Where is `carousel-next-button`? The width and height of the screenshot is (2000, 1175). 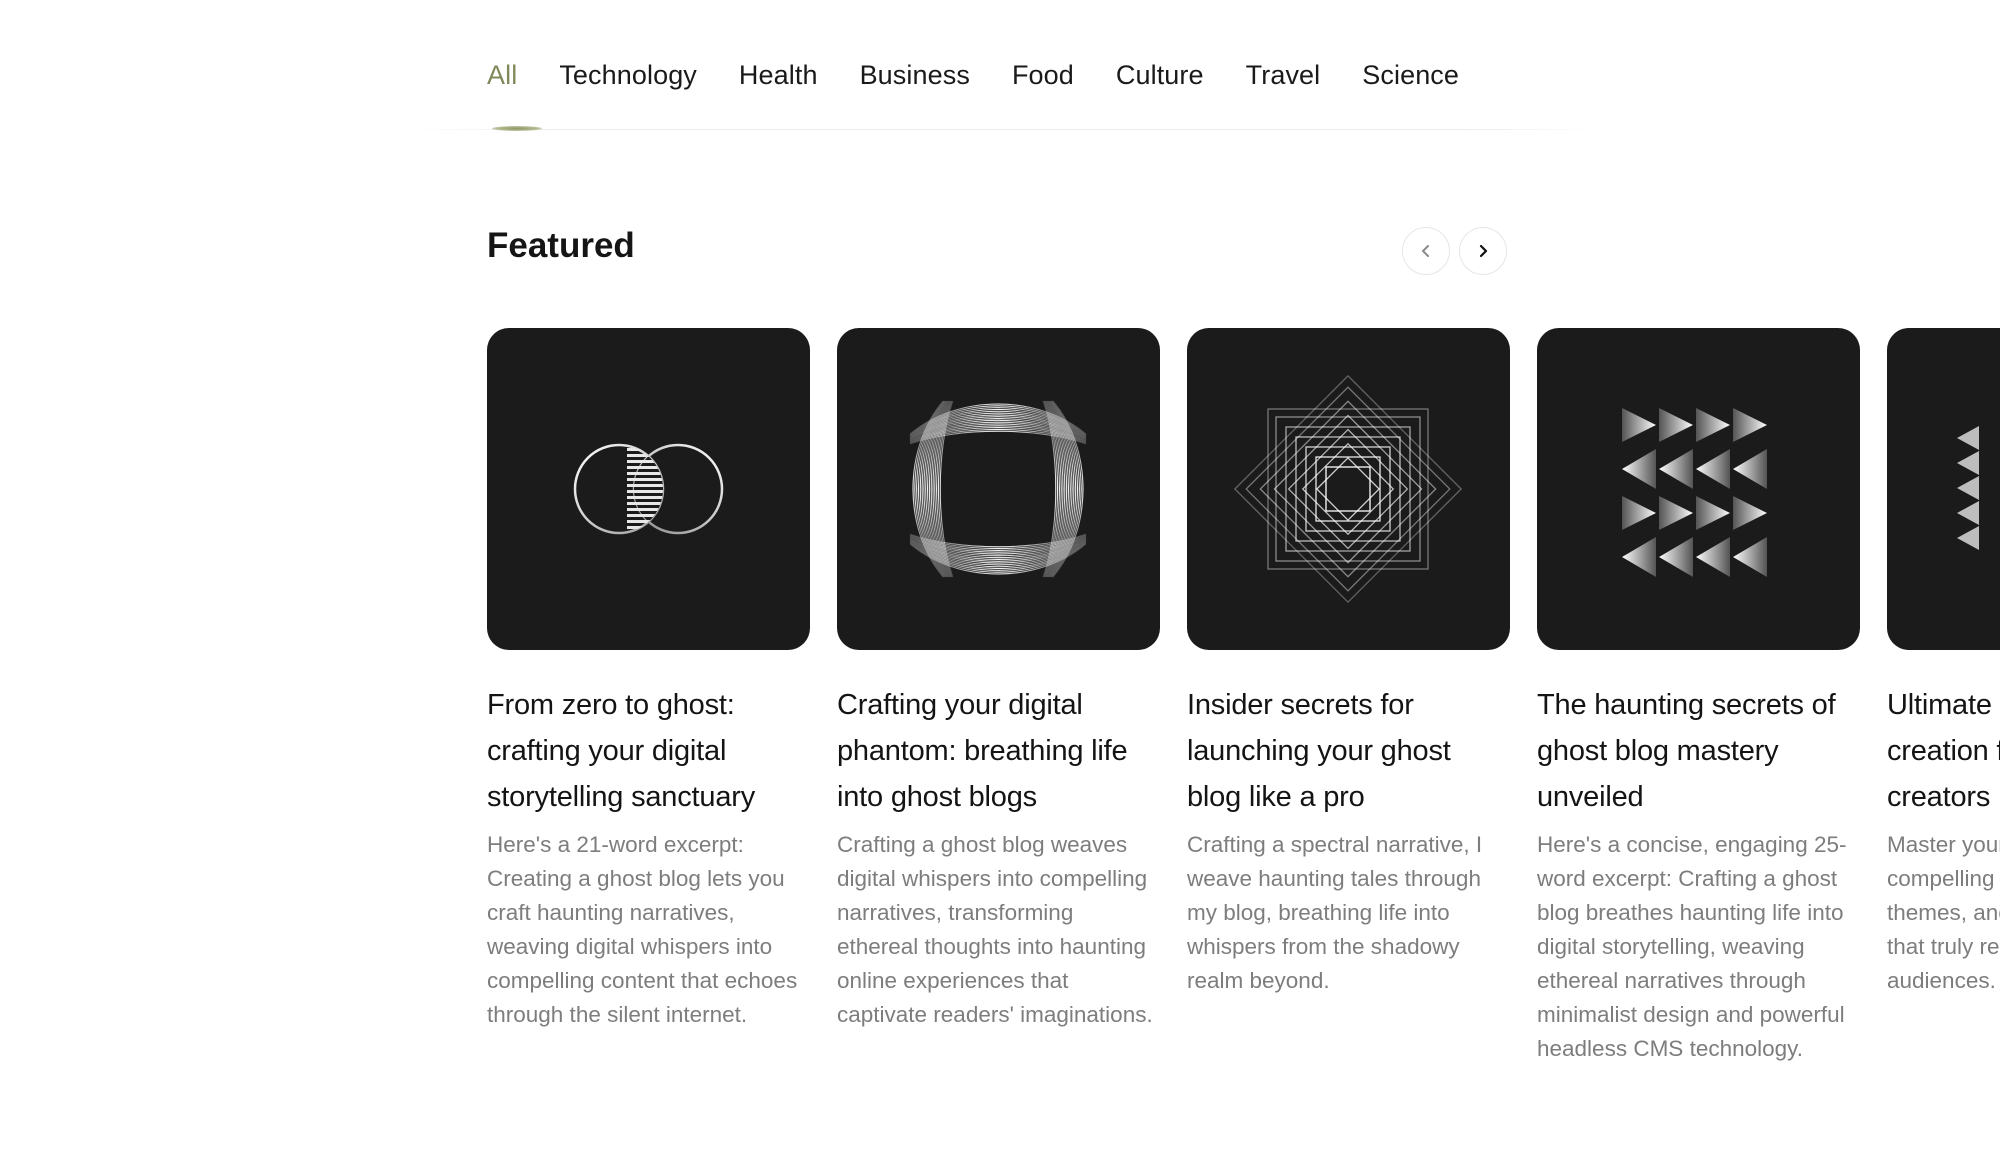
carousel-next-button is located at coordinates (1483, 251).